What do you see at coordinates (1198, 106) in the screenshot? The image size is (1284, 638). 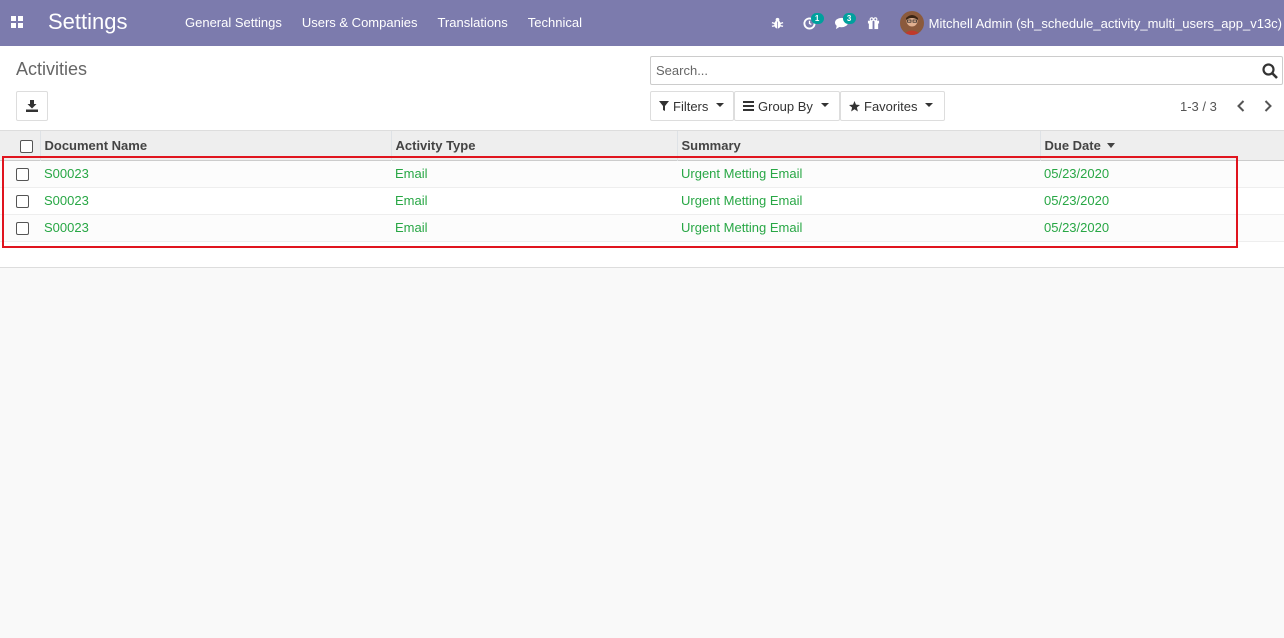 I see `pager-value: 1-3 / 3` at bounding box center [1198, 106].